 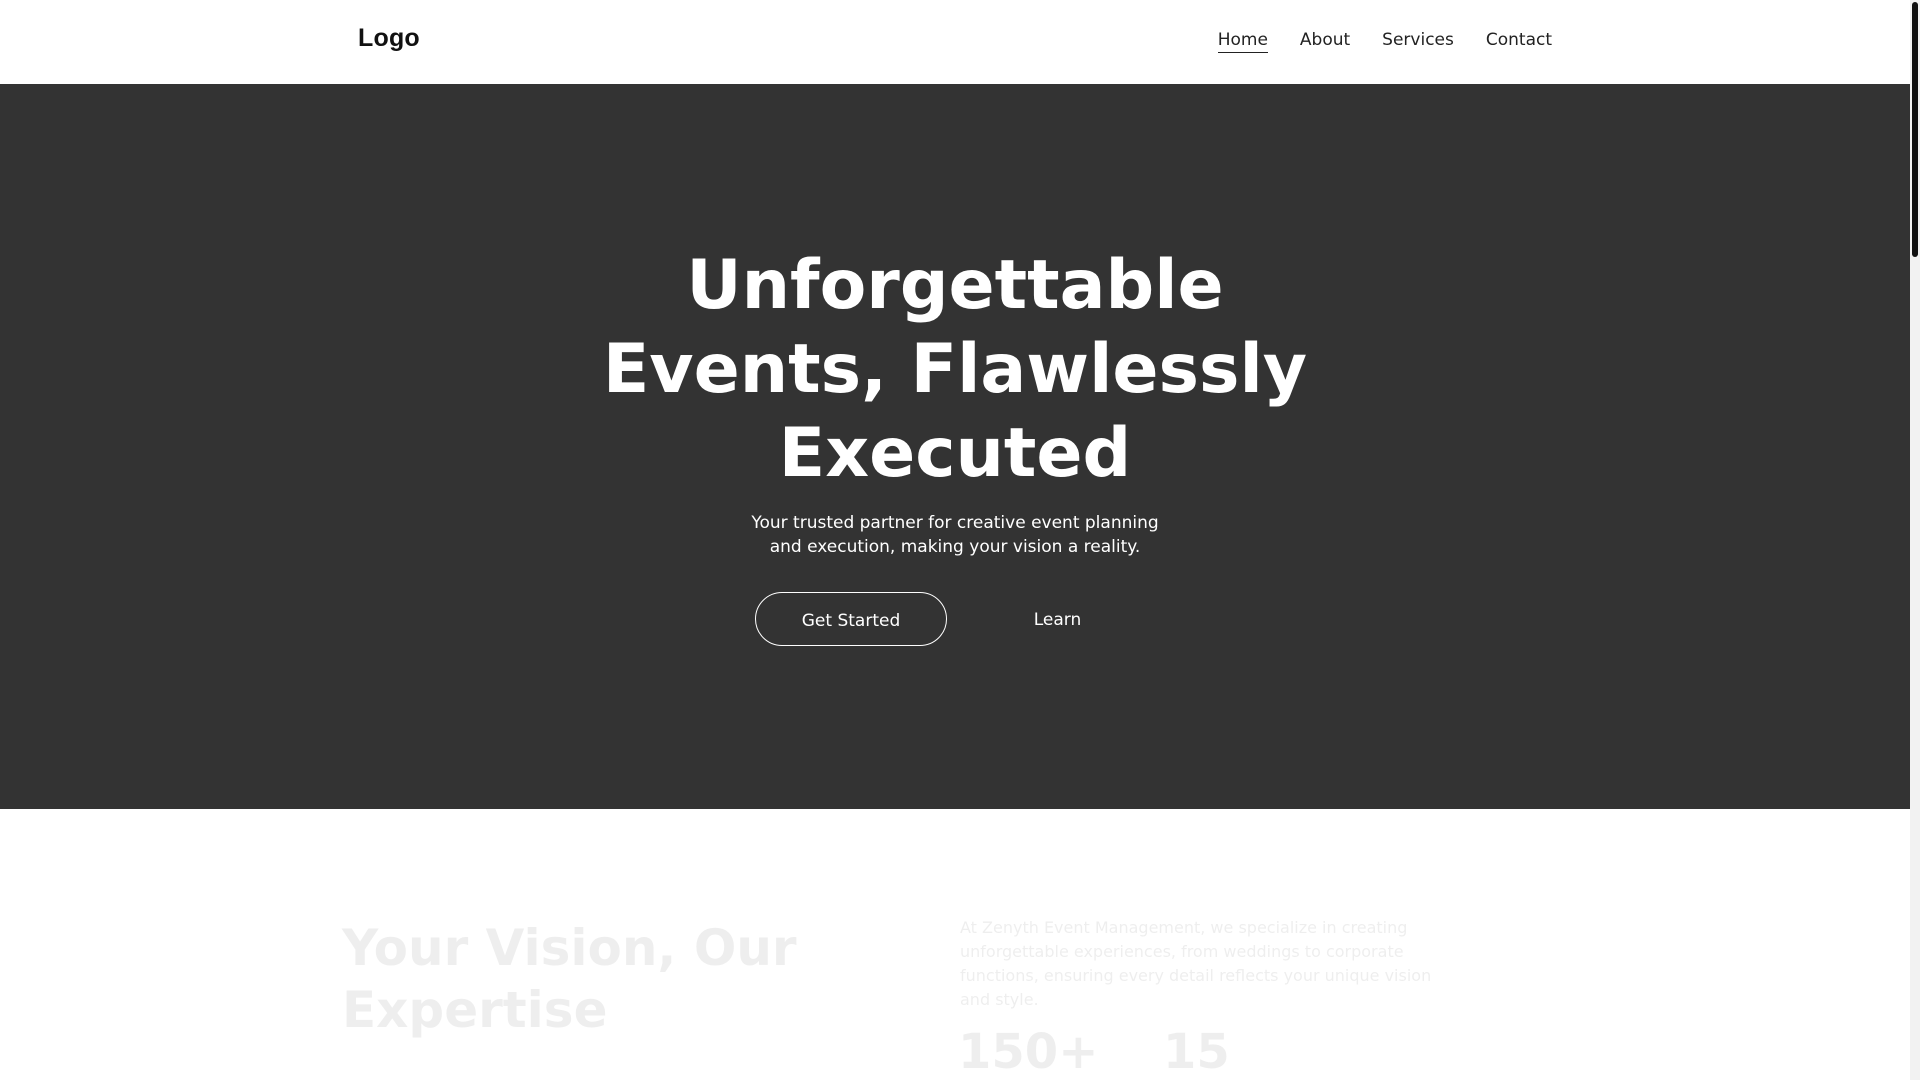 What do you see at coordinates (1028, 1052) in the screenshot?
I see `stat-value: 150+` at bounding box center [1028, 1052].